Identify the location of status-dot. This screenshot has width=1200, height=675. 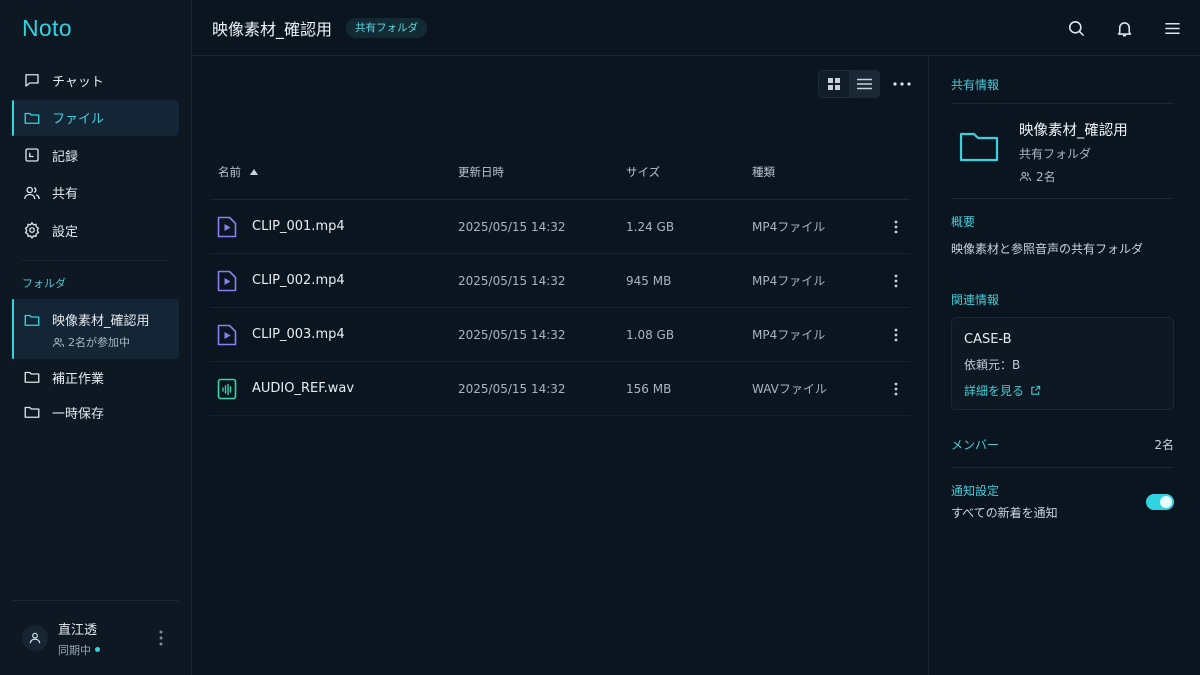
(97, 649).